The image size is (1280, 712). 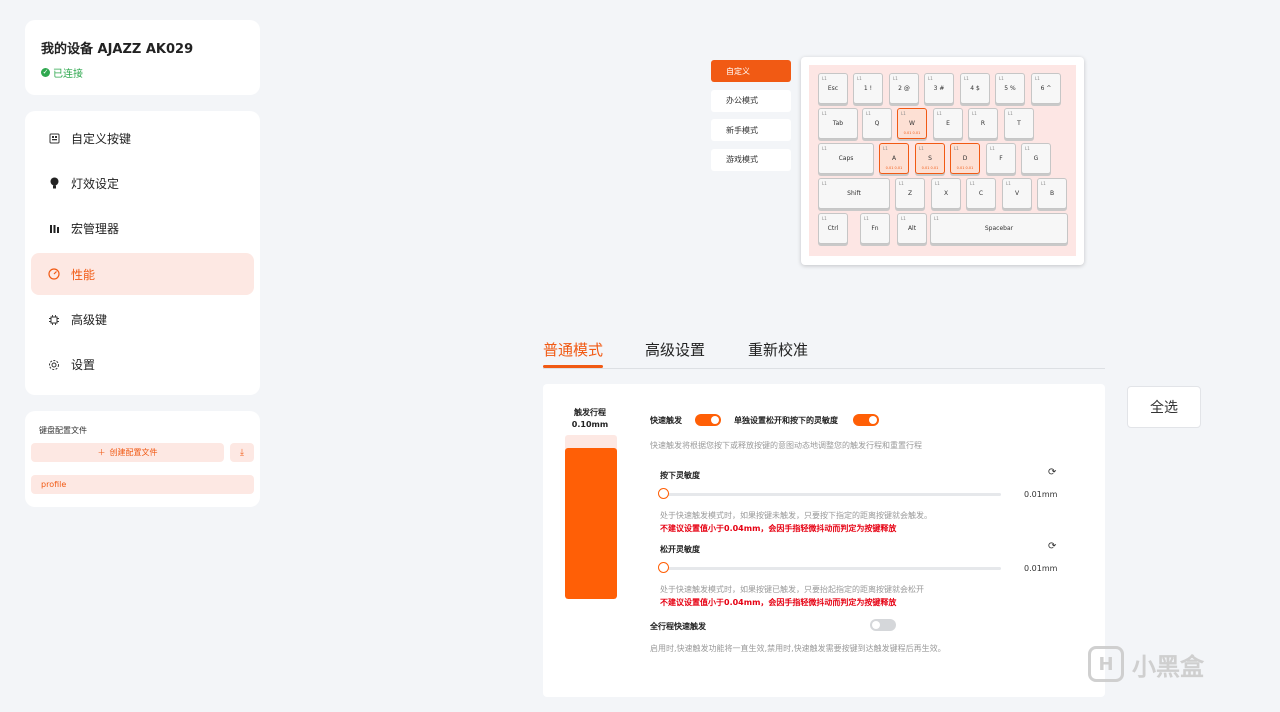 What do you see at coordinates (95, 183) in the screenshot?
I see `sidebar-item-label: 灯效设定` at bounding box center [95, 183].